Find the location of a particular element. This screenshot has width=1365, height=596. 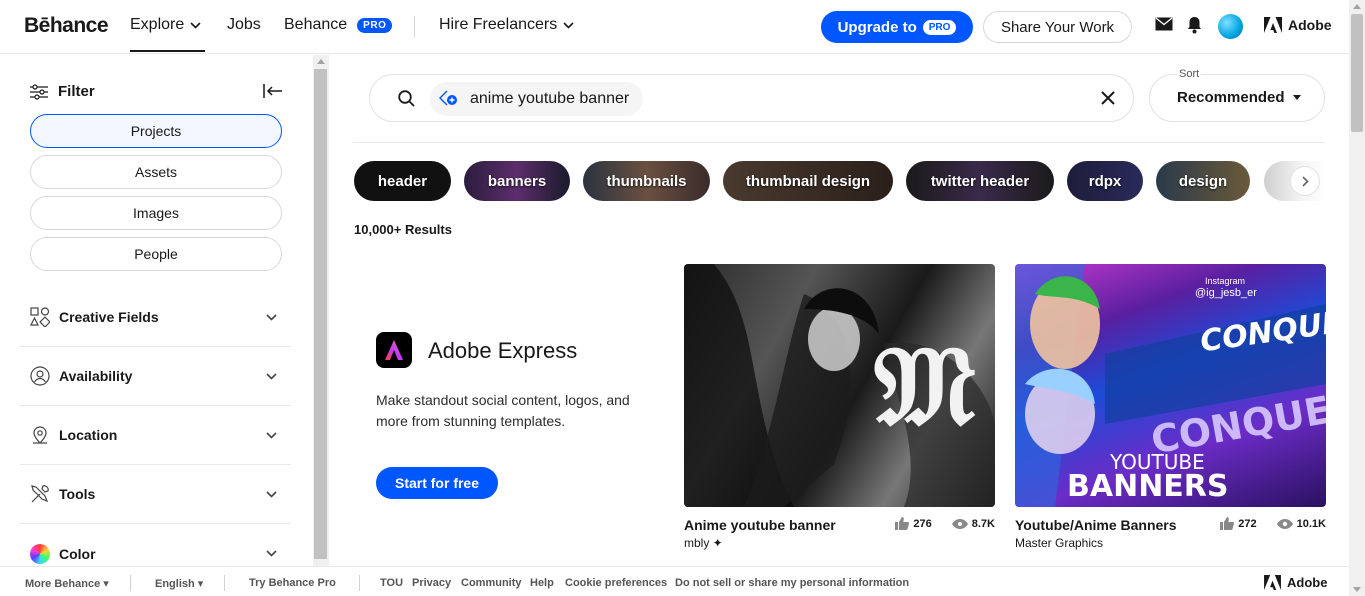

adobe-logo-icon is located at coordinates (1272, 582).